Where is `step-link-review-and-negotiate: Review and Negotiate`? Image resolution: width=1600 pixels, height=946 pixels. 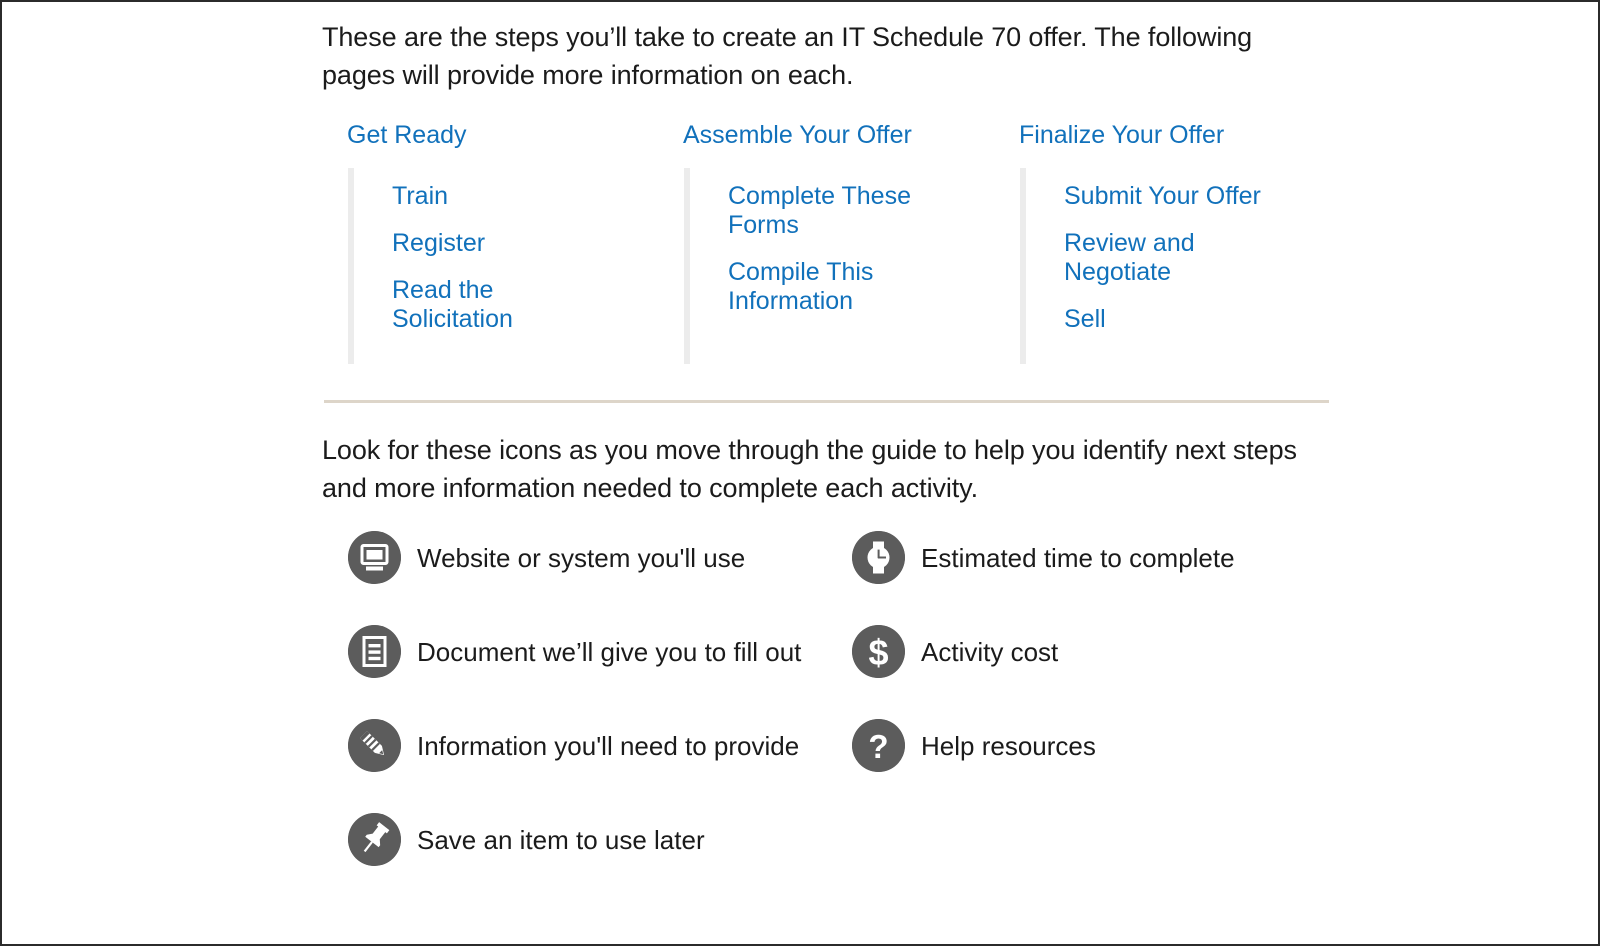
step-link-review-and-negotiate: Review and Negotiate is located at coordinates (1164, 258).